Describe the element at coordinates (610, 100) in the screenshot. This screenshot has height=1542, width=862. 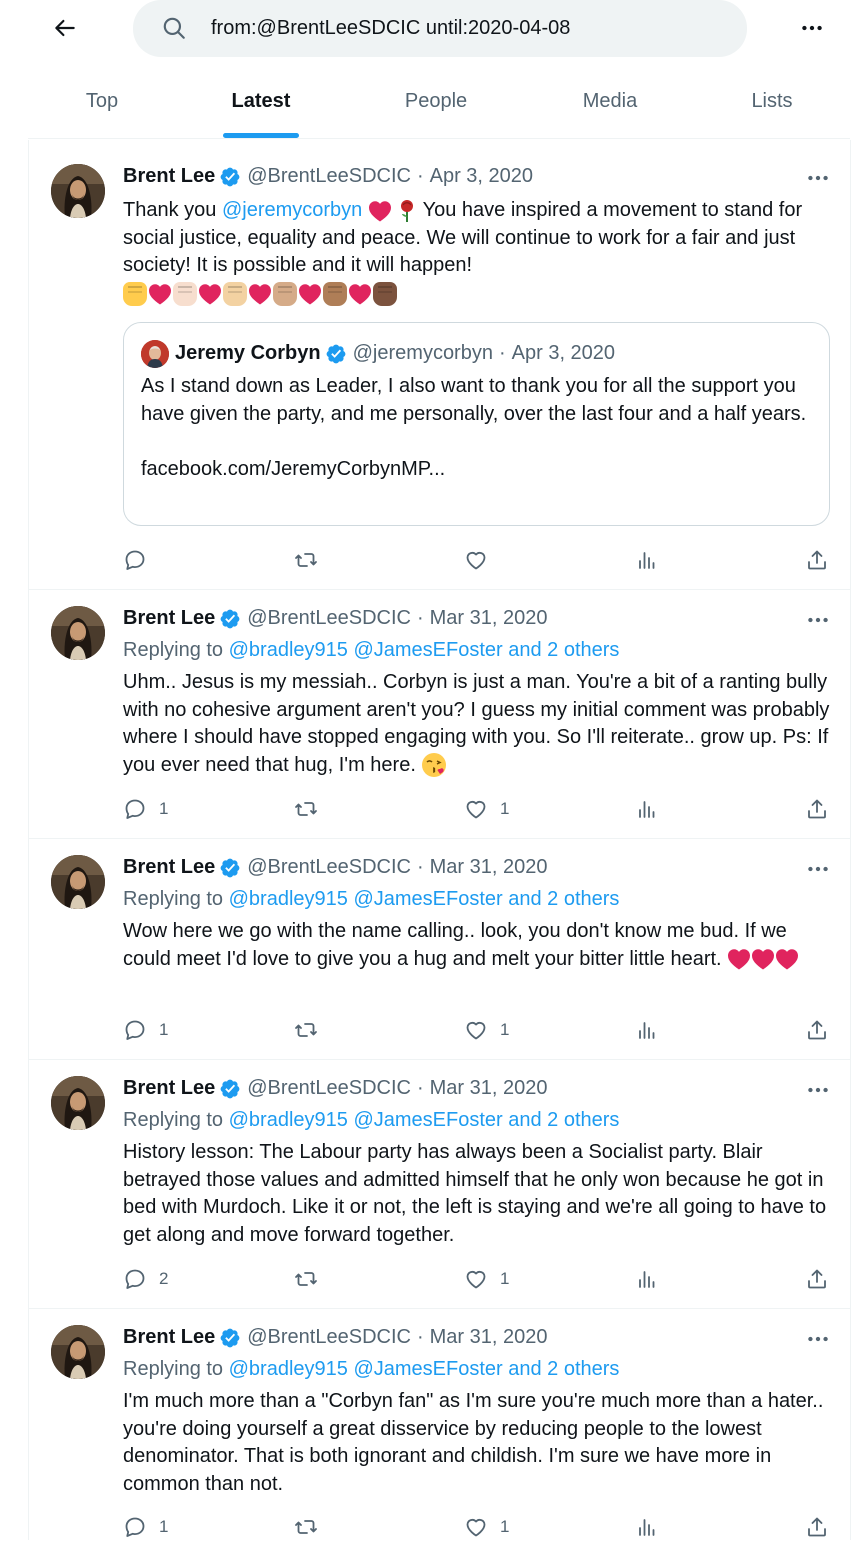
I see `tab-media: Media` at that location.